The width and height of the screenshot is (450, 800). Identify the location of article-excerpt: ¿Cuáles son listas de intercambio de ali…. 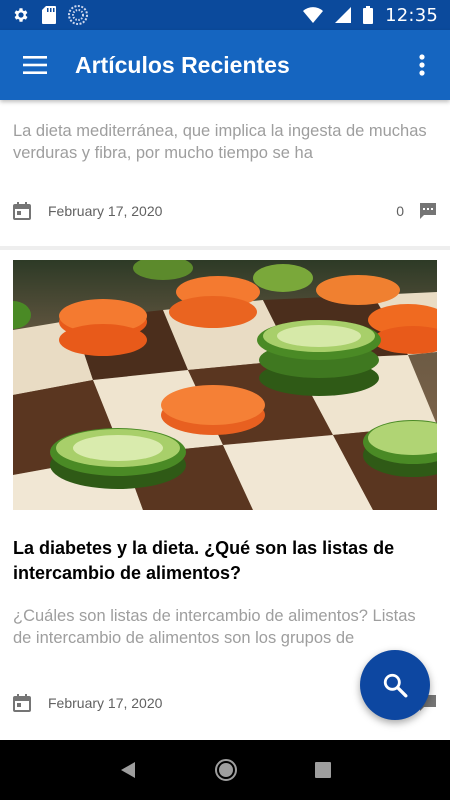
(214, 627).